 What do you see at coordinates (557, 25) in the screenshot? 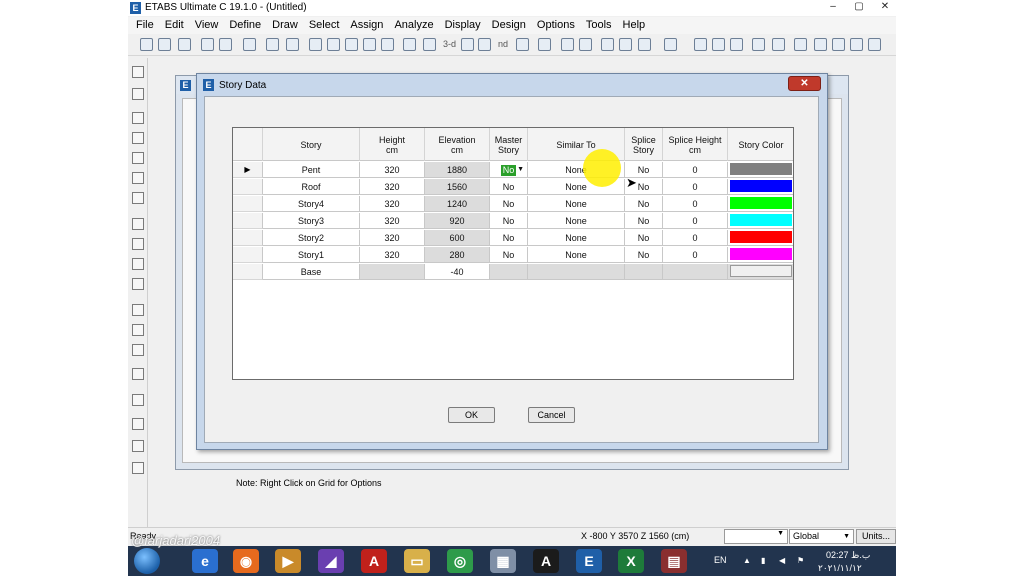
I see `menu-options: Options` at bounding box center [557, 25].